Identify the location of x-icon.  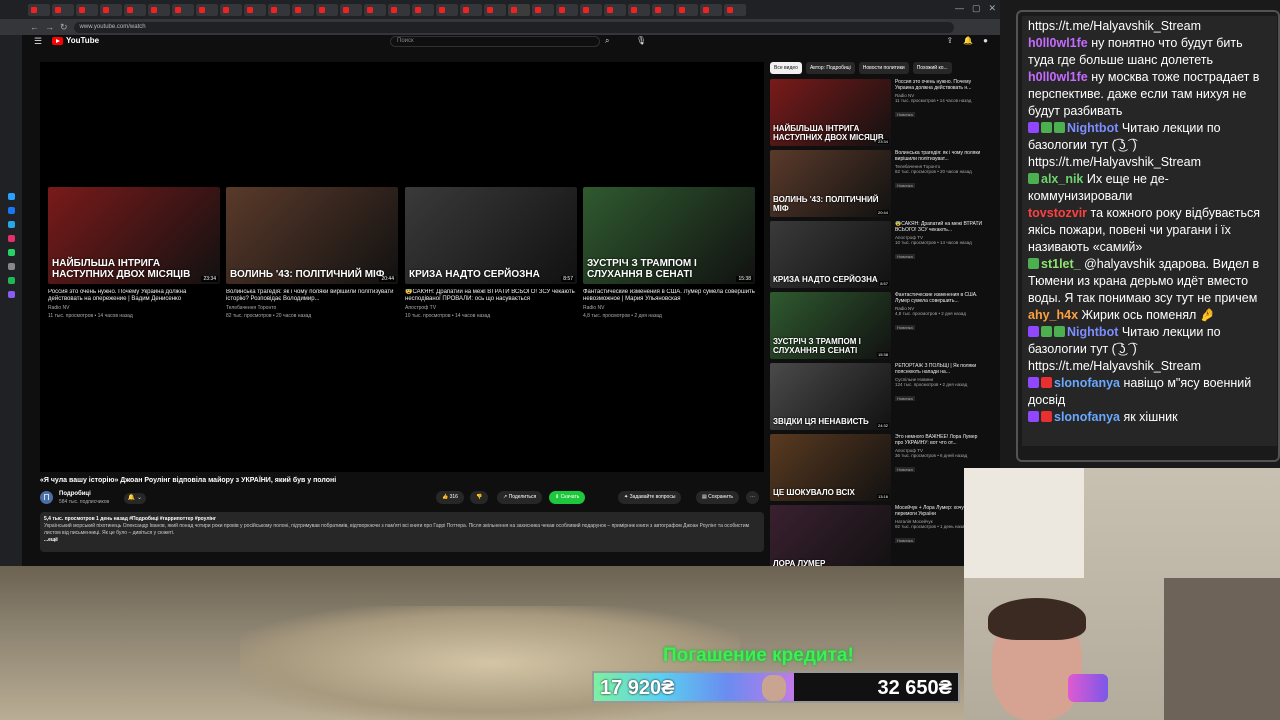
(11, 266).